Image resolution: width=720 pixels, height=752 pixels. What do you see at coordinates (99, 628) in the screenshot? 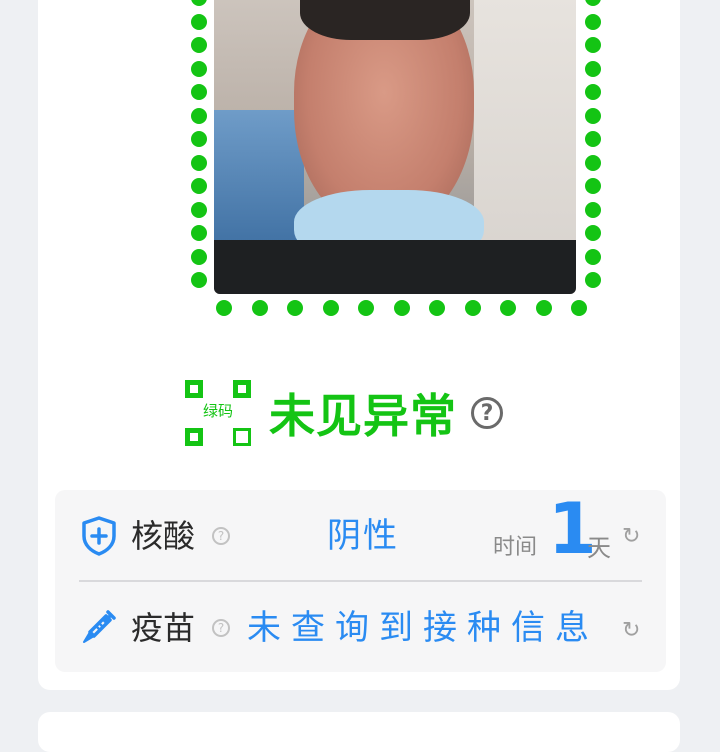
I see `syringe-icon` at bounding box center [99, 628].